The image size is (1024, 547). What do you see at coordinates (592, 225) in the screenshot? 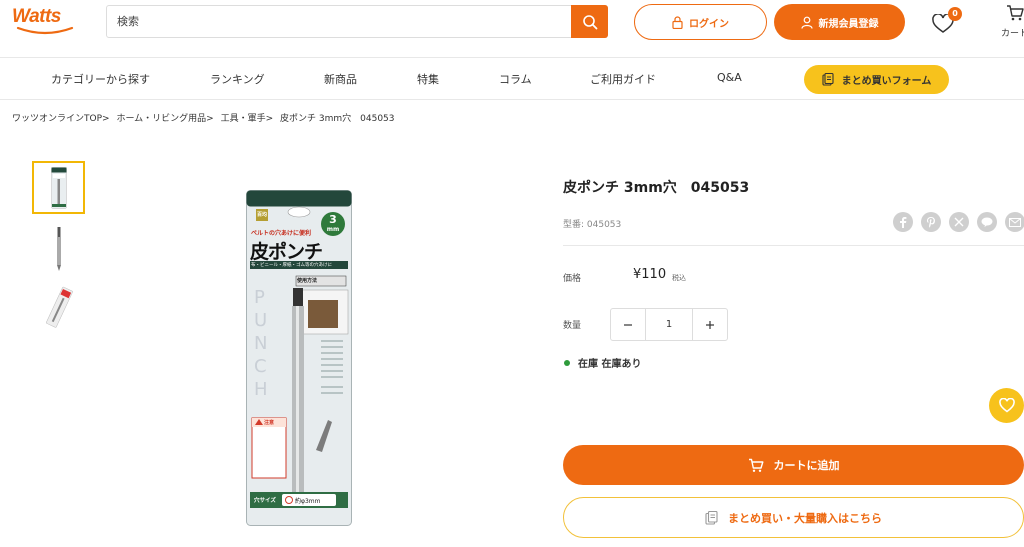
I see `product-sku: 型番: 045053` at bounding box center [592, 225].